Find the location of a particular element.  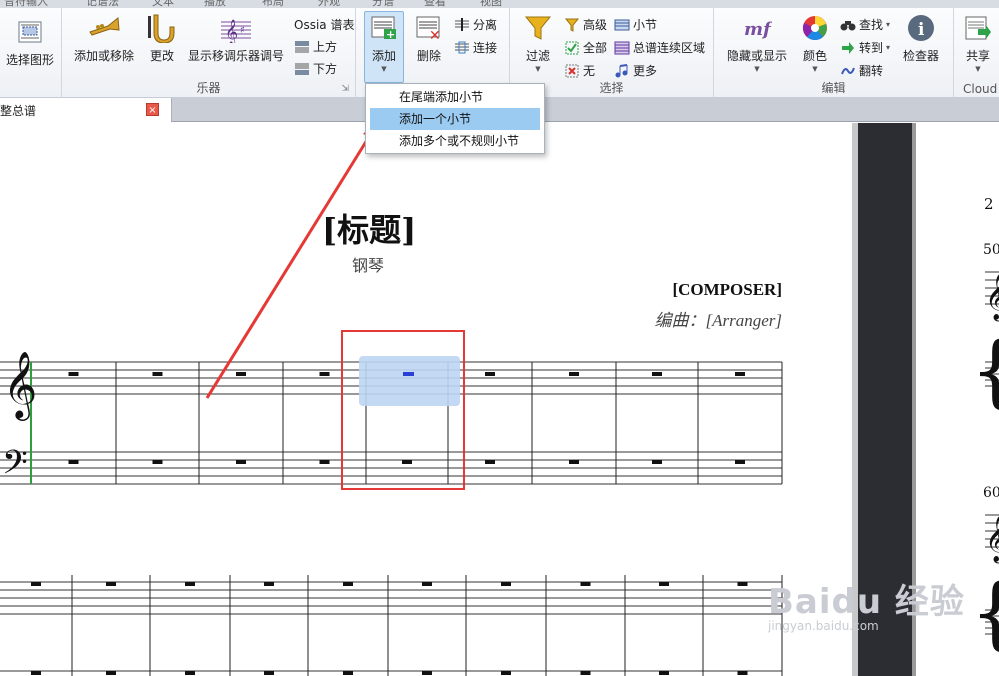

bass-clef: 𝄢 is located at coordinates (15, 467).